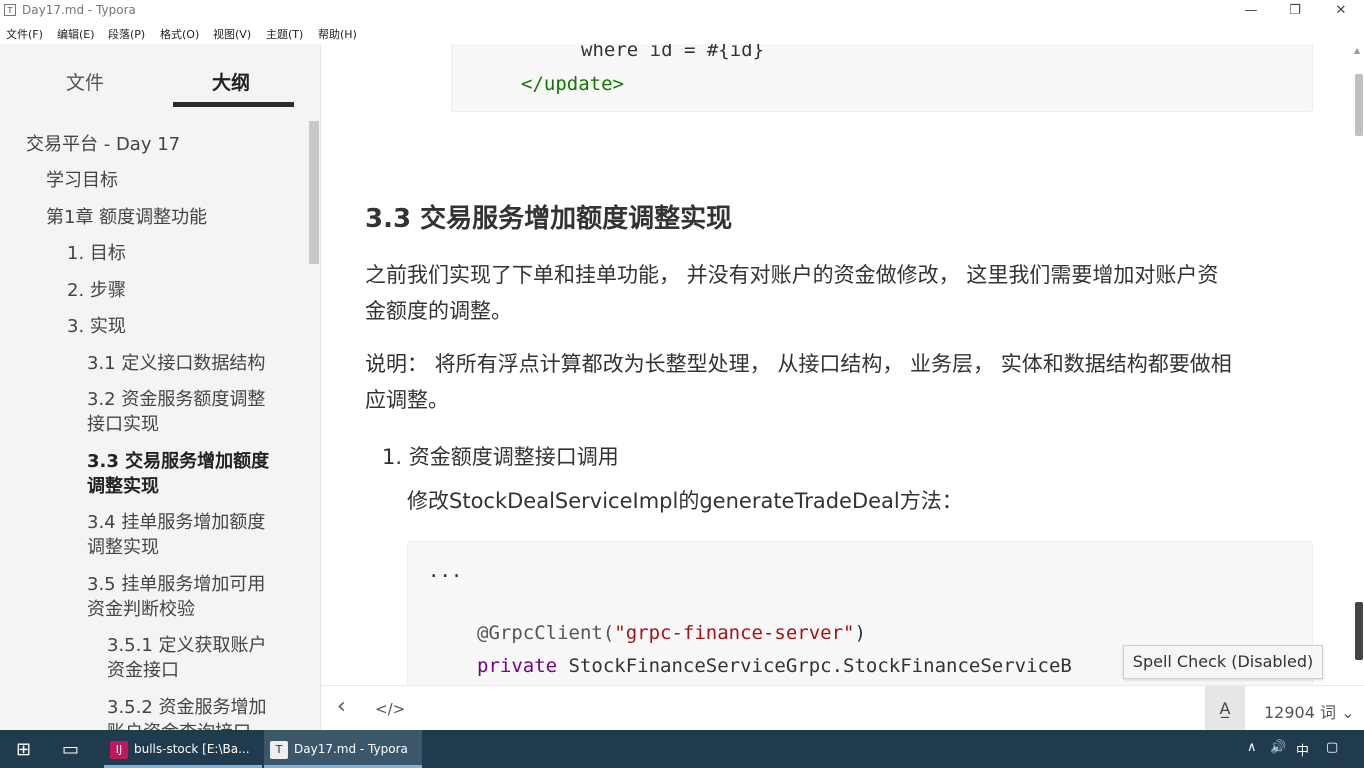 The image size is (1364, 768). What do you see at coordinates (1357, 50) in the screenshot?
I see `scroll-up-arrow: ▲` at bounding box center [1357, 50].